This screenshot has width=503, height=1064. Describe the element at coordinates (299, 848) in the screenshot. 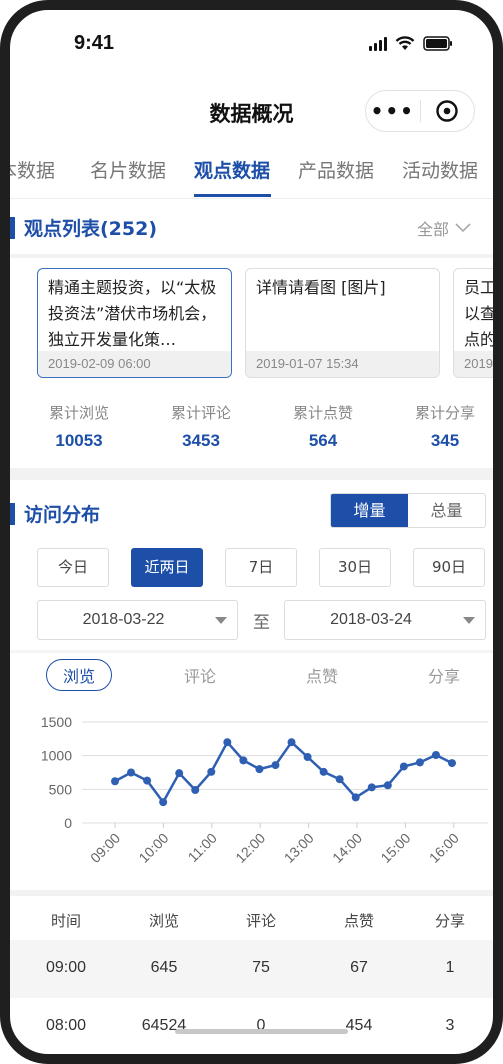

I see `x-tick-label: 13:00` at that location.